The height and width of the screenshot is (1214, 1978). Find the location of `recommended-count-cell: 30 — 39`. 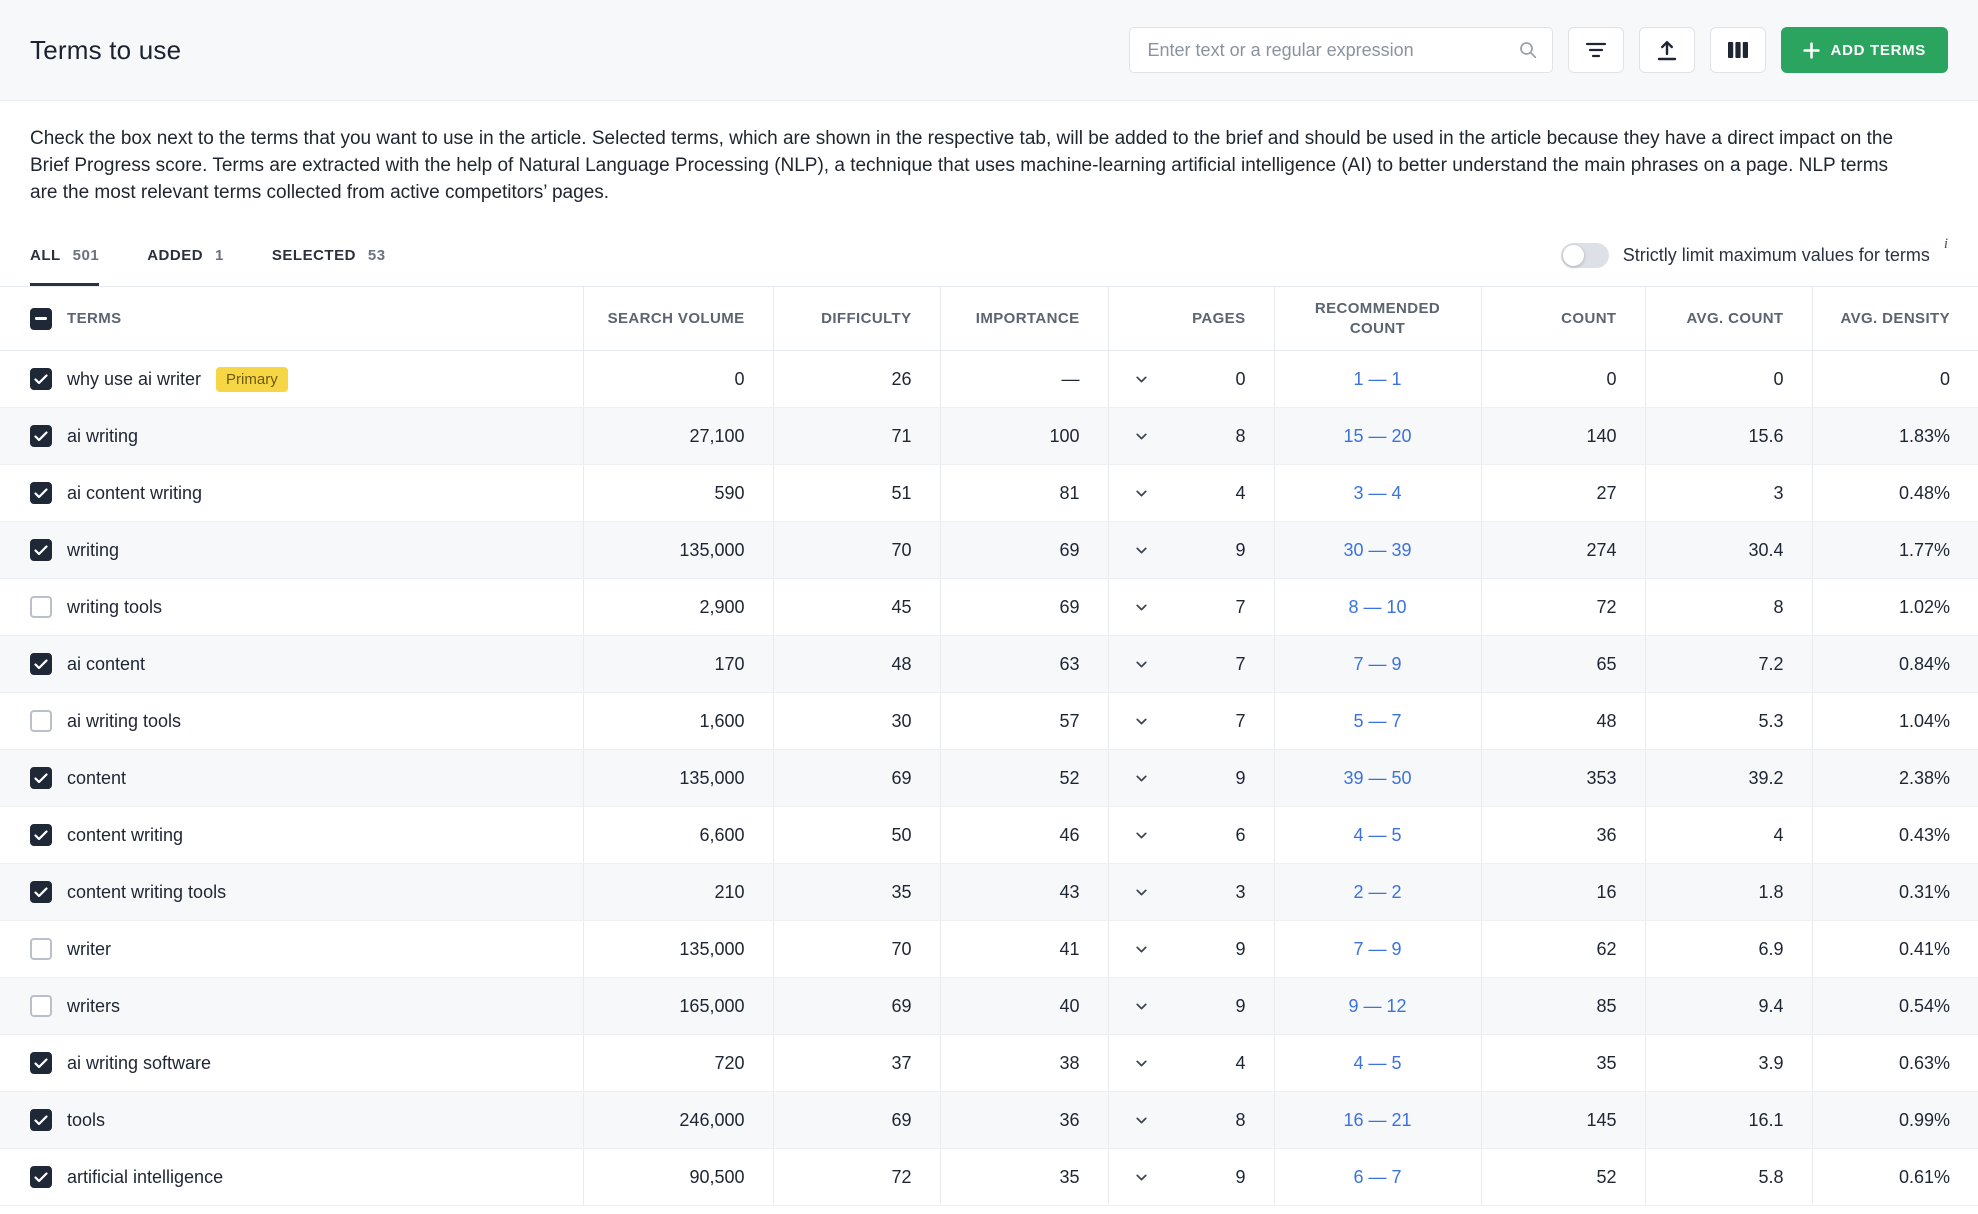

recommended-count-cell: 30 — 39 is located at coordinates (1377, 550).